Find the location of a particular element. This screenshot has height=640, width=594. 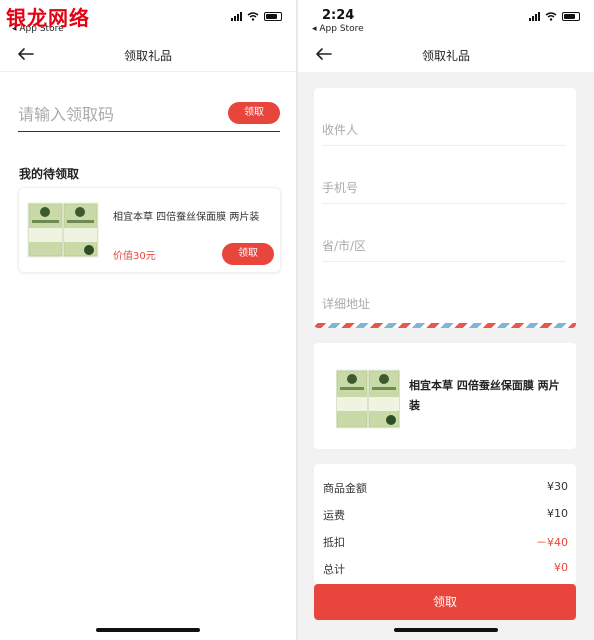

region-input is located at coordinates (444, 246).